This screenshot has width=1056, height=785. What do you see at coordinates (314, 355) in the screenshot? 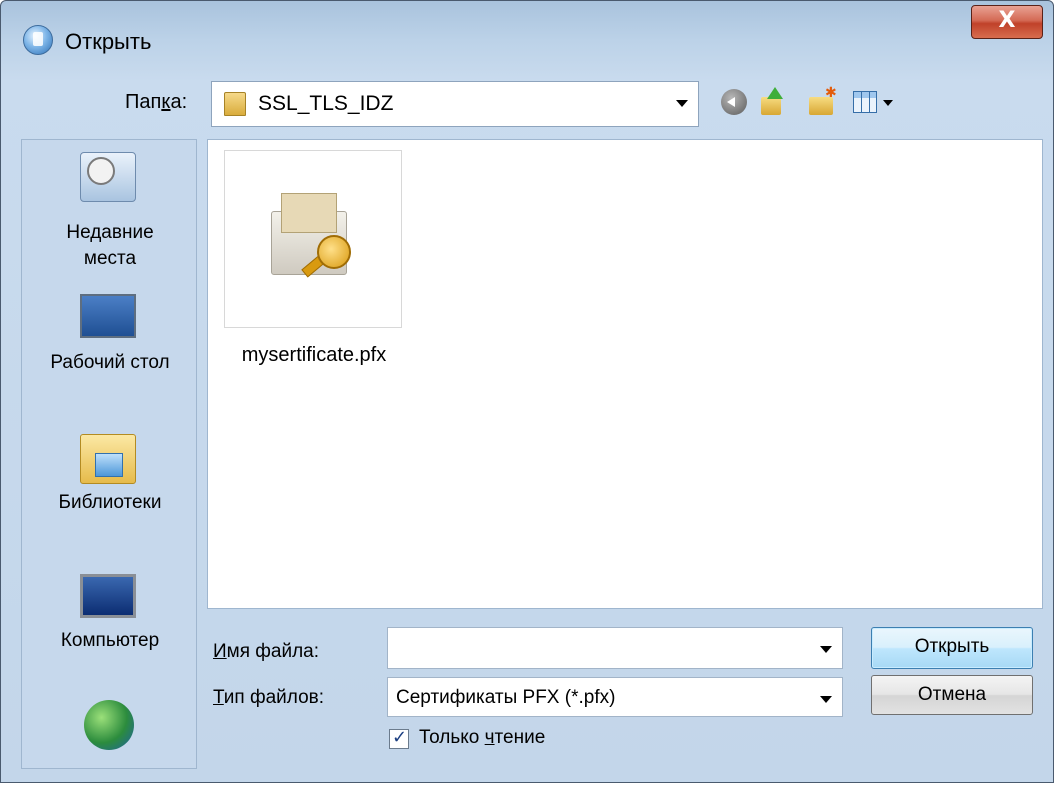
I see `file-name: mysertificate.pfx` at bounding box center [314, 355].